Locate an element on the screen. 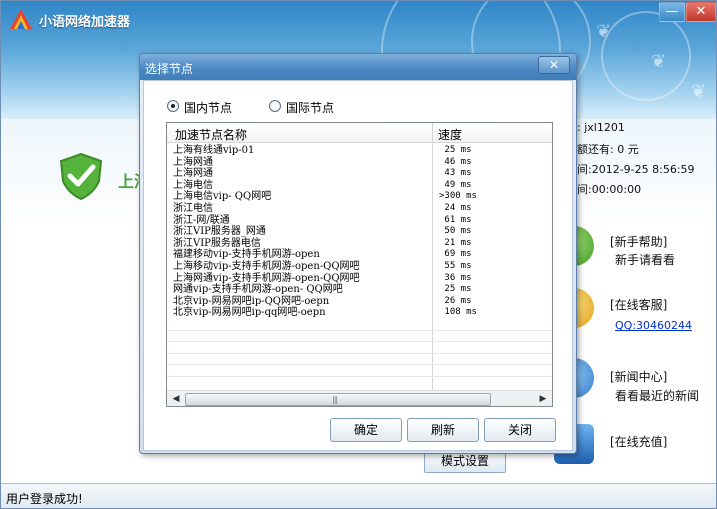  node-row: 上海电信 49 ms is located at coordinates (359, 186).